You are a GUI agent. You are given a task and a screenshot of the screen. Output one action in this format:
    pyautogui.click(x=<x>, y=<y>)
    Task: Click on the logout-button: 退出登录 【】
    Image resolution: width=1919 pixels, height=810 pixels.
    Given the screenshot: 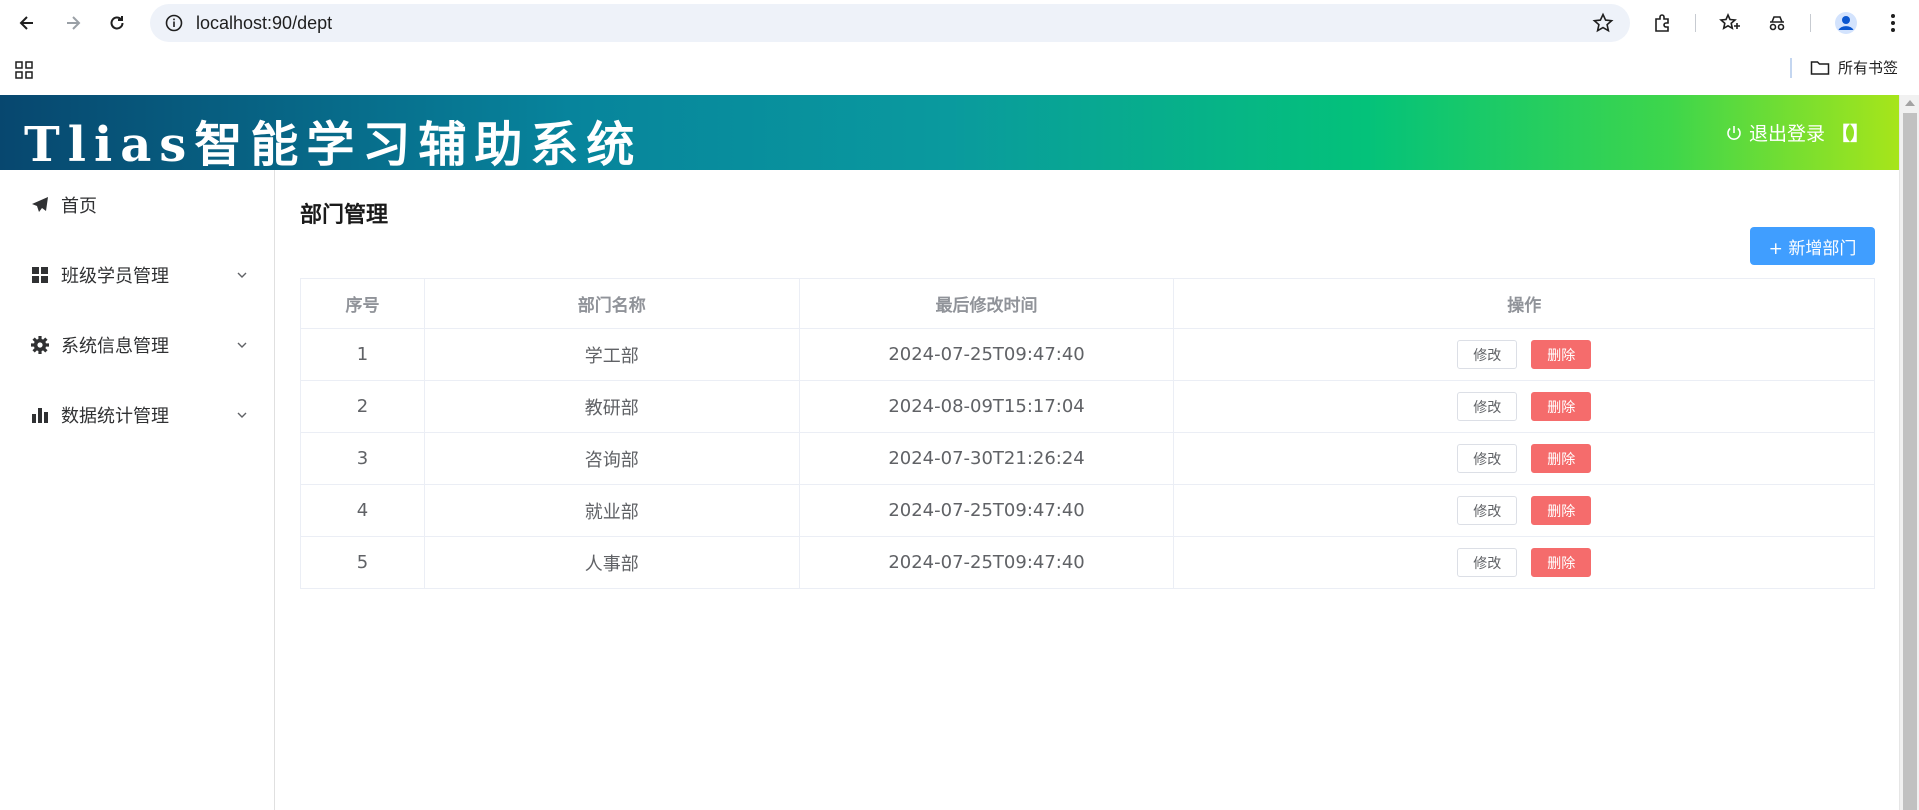 What is the action you would take?
    pyautogui.click(x=1797, y=132)
    